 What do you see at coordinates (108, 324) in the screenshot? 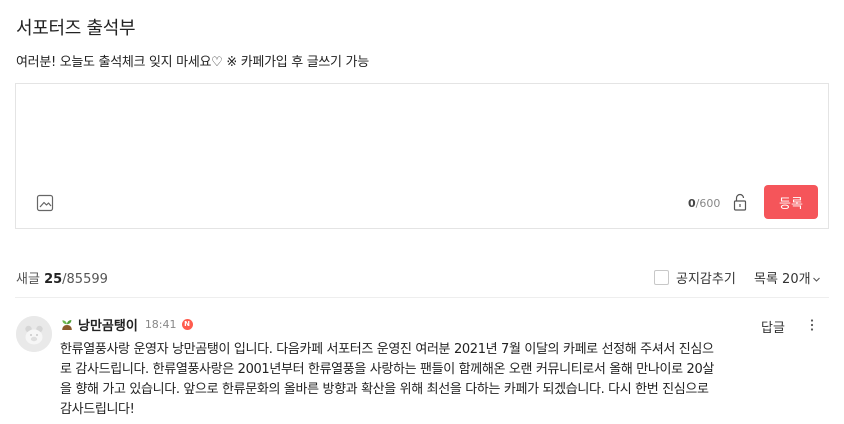
I see `comment-nickname: 낭만곰탱이` at bounding box center [108, 324].